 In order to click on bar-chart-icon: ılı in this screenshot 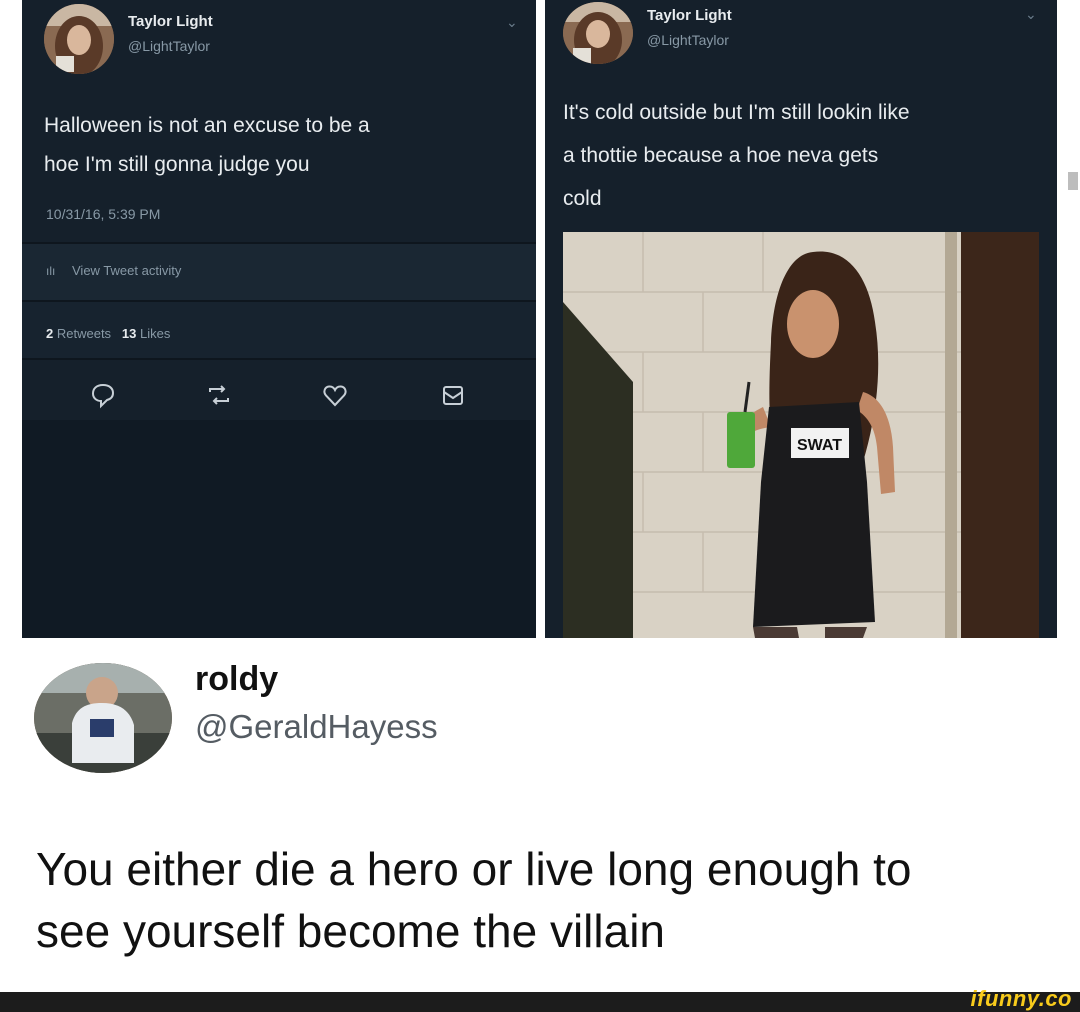, I will do `click(51, 271)`.